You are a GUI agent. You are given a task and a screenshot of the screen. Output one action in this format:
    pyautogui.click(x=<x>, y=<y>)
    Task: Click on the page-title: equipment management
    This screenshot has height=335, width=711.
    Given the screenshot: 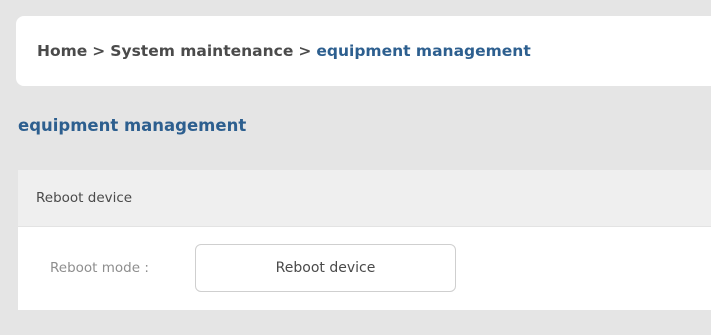 What is the action you would take?
    pyautogui.click(x=132, y=125)
    